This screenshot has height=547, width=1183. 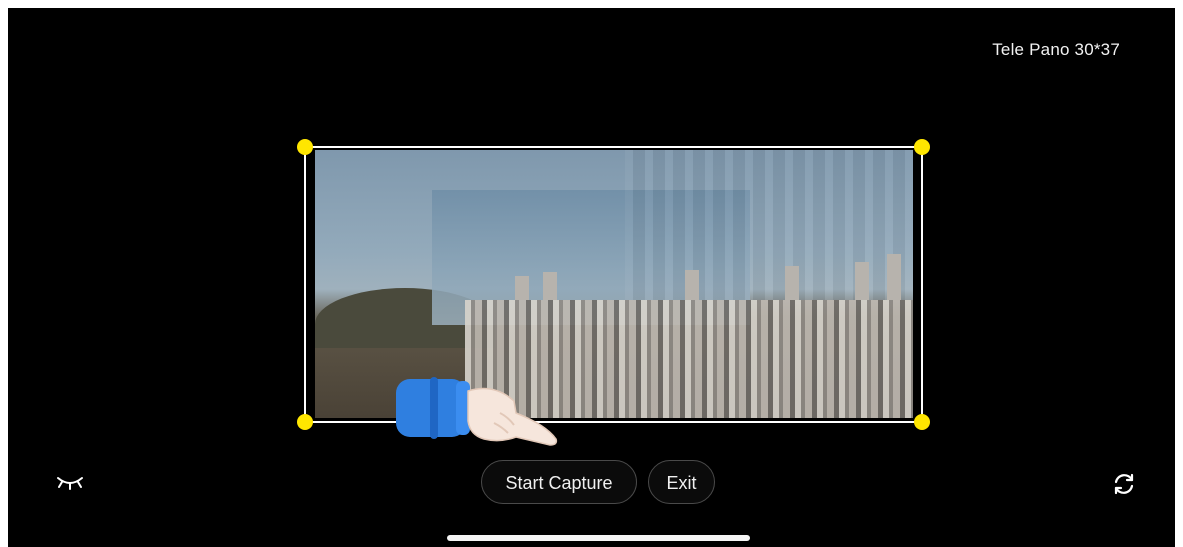 What do you see at coordinates (922, 147) in the screenshot?
I see `corner-handle-top-right` at bounding box center [922, 147].